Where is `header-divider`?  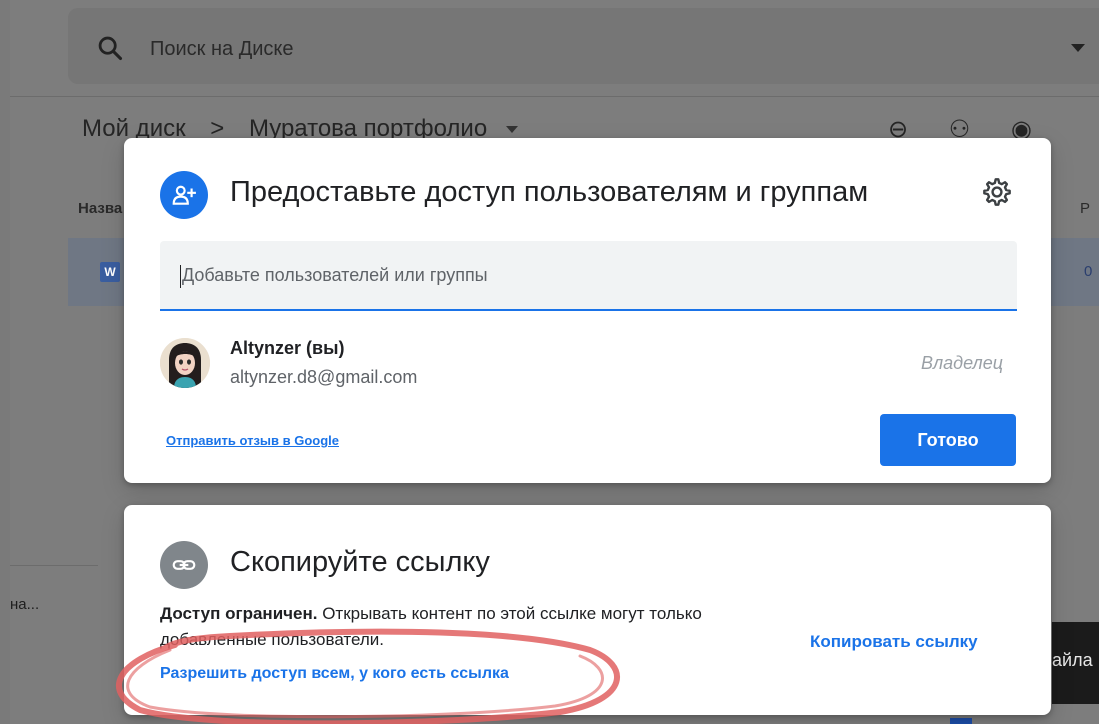 header-divider is located at coordinates (554, 96).